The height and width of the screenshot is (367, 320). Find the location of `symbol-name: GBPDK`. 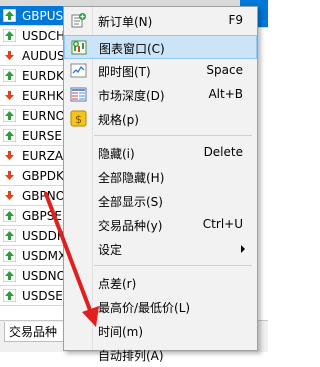

symbol-name: GBPDK is located at coordinates (43, 176).